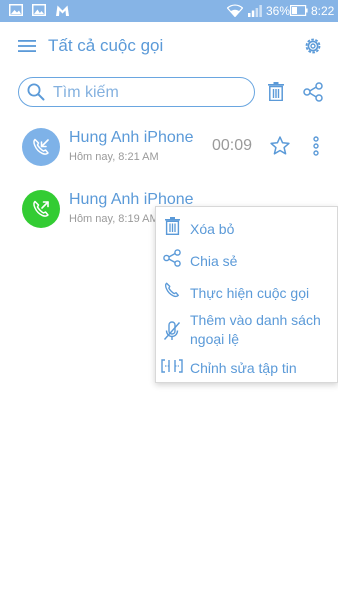 This screenshot has height=600, width=338. What do you see at coordinates (114, 157) in the screenshot?
I see `call-time: Hôm nay, 8:21 AM` at bounding box center [114, 157].